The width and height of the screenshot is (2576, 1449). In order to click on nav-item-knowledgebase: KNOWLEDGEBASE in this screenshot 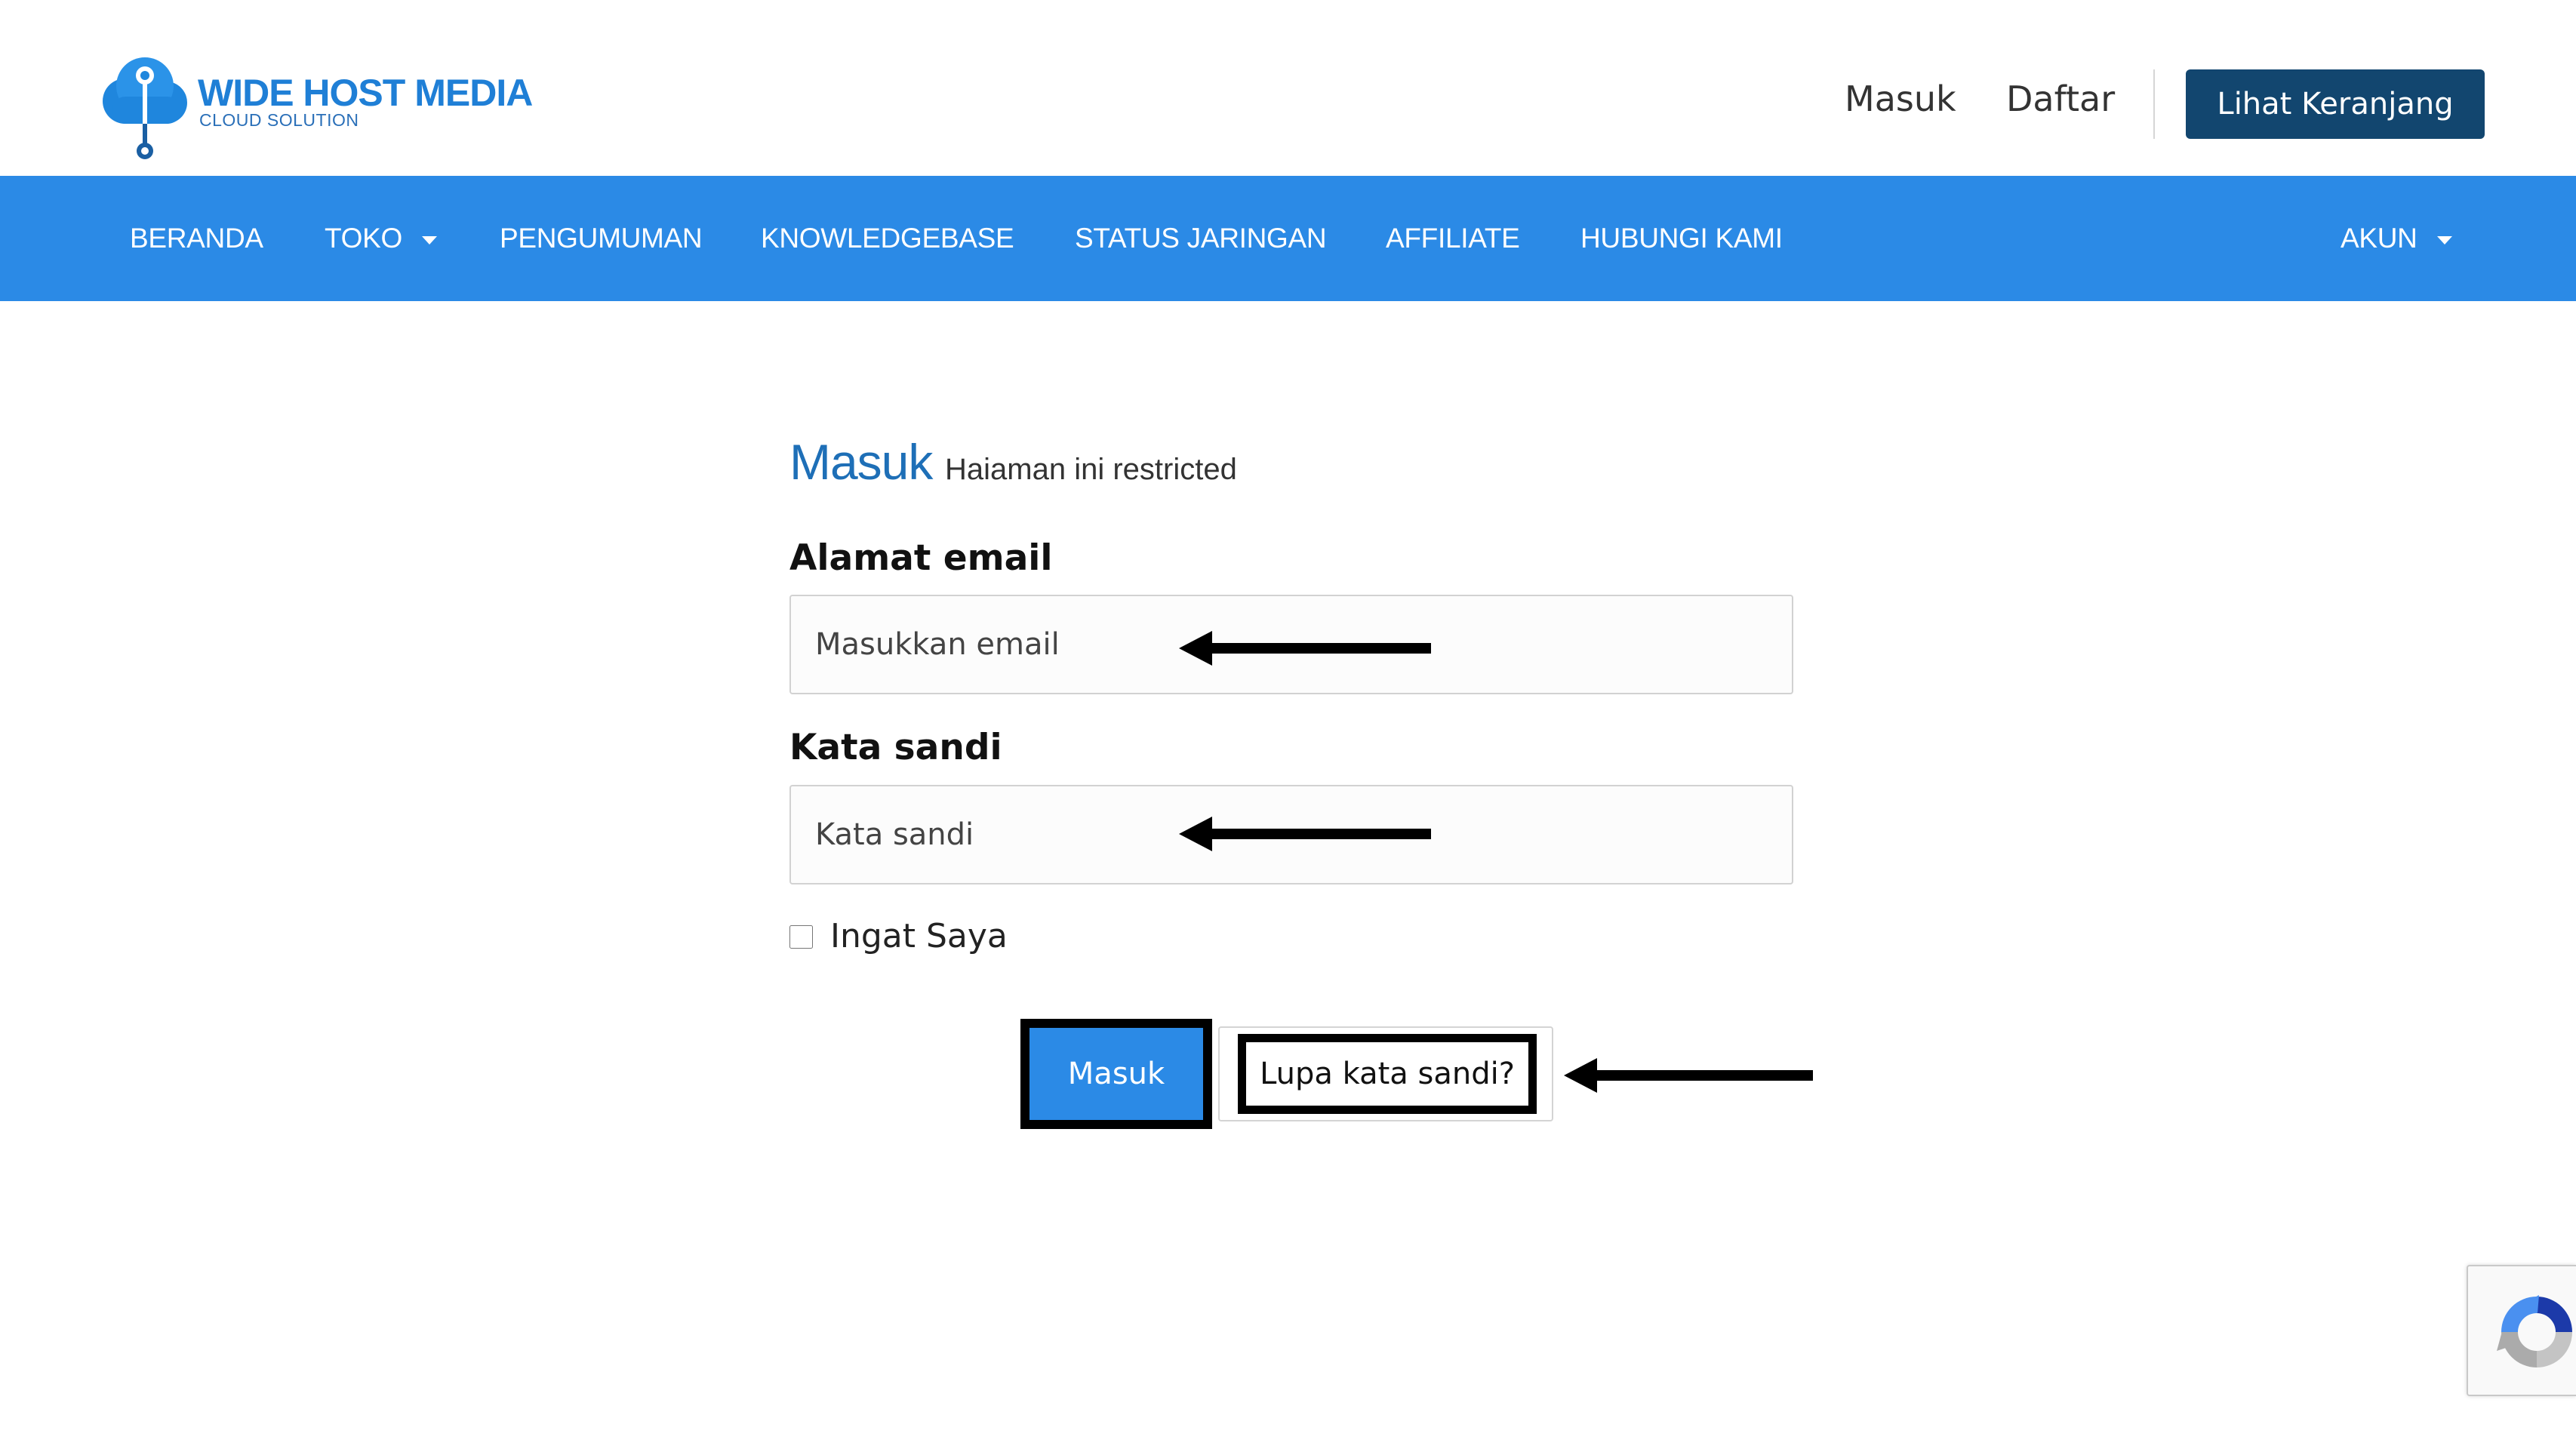, I will do `click(887, 238)`.